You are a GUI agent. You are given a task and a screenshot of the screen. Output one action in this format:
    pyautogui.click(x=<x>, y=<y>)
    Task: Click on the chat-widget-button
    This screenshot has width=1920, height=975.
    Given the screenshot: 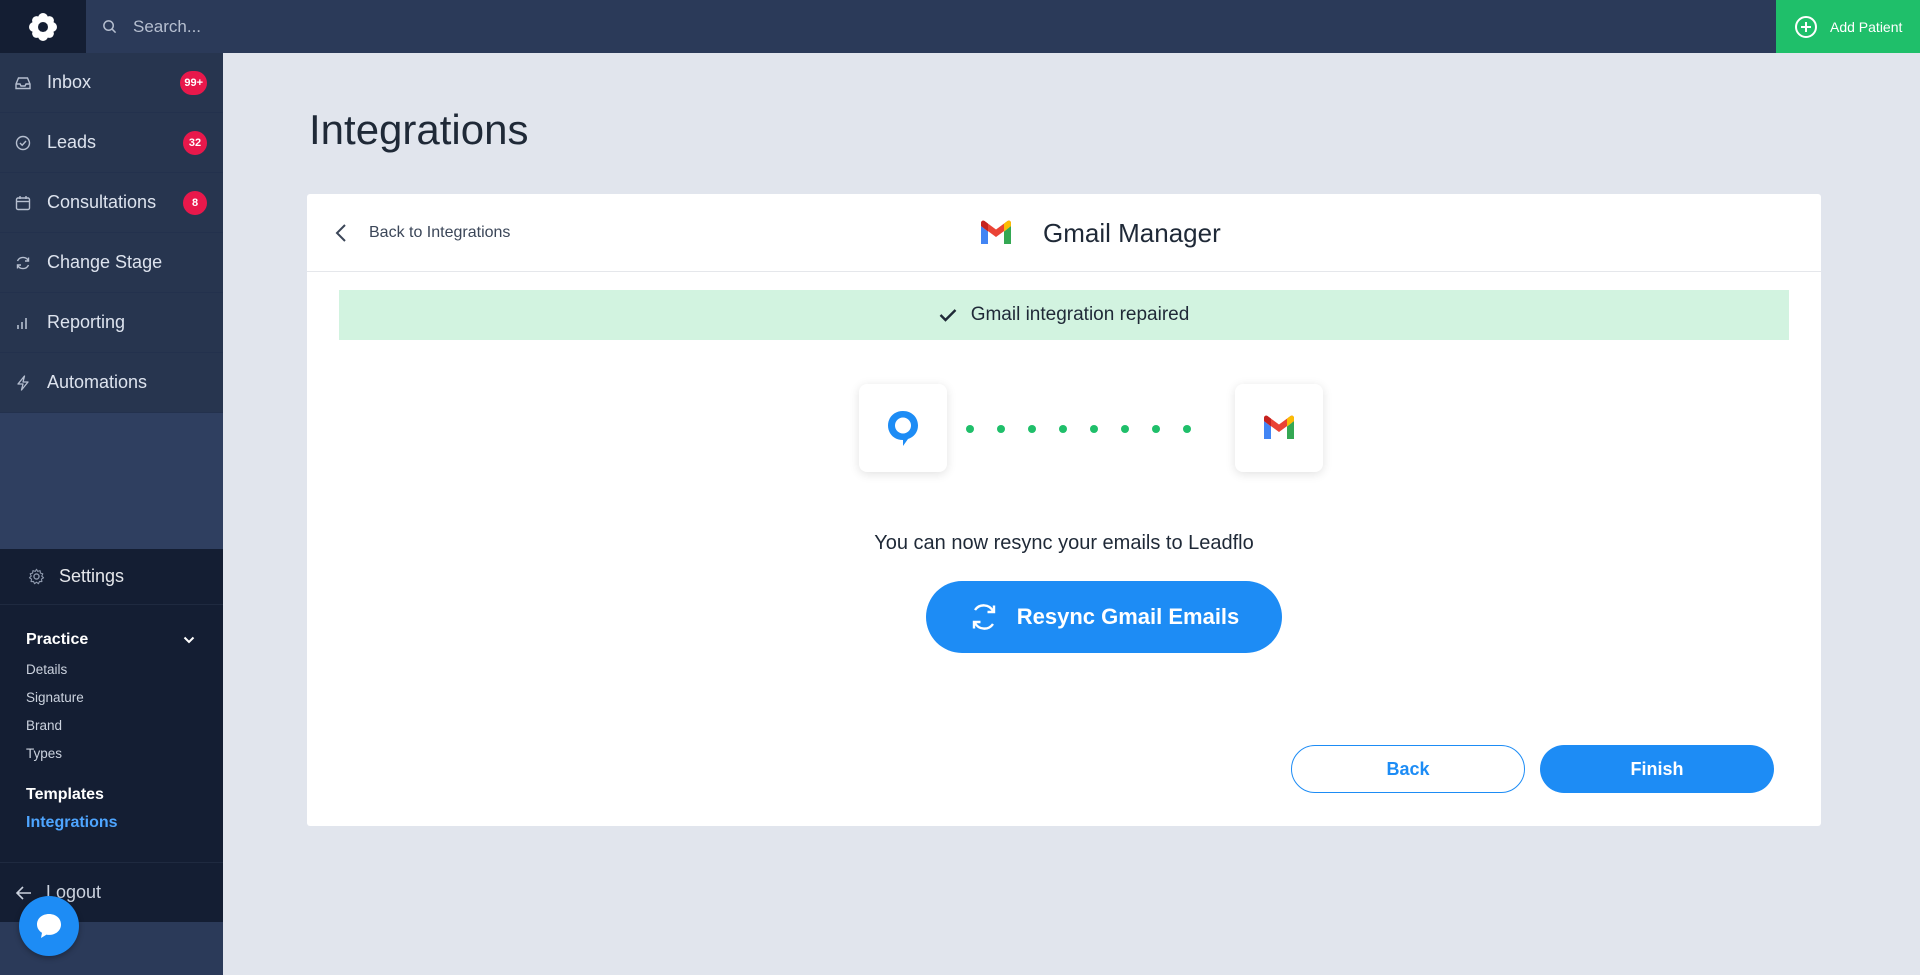 What is the action you would take?
    pyautogui.click(x=49, y=926)
    